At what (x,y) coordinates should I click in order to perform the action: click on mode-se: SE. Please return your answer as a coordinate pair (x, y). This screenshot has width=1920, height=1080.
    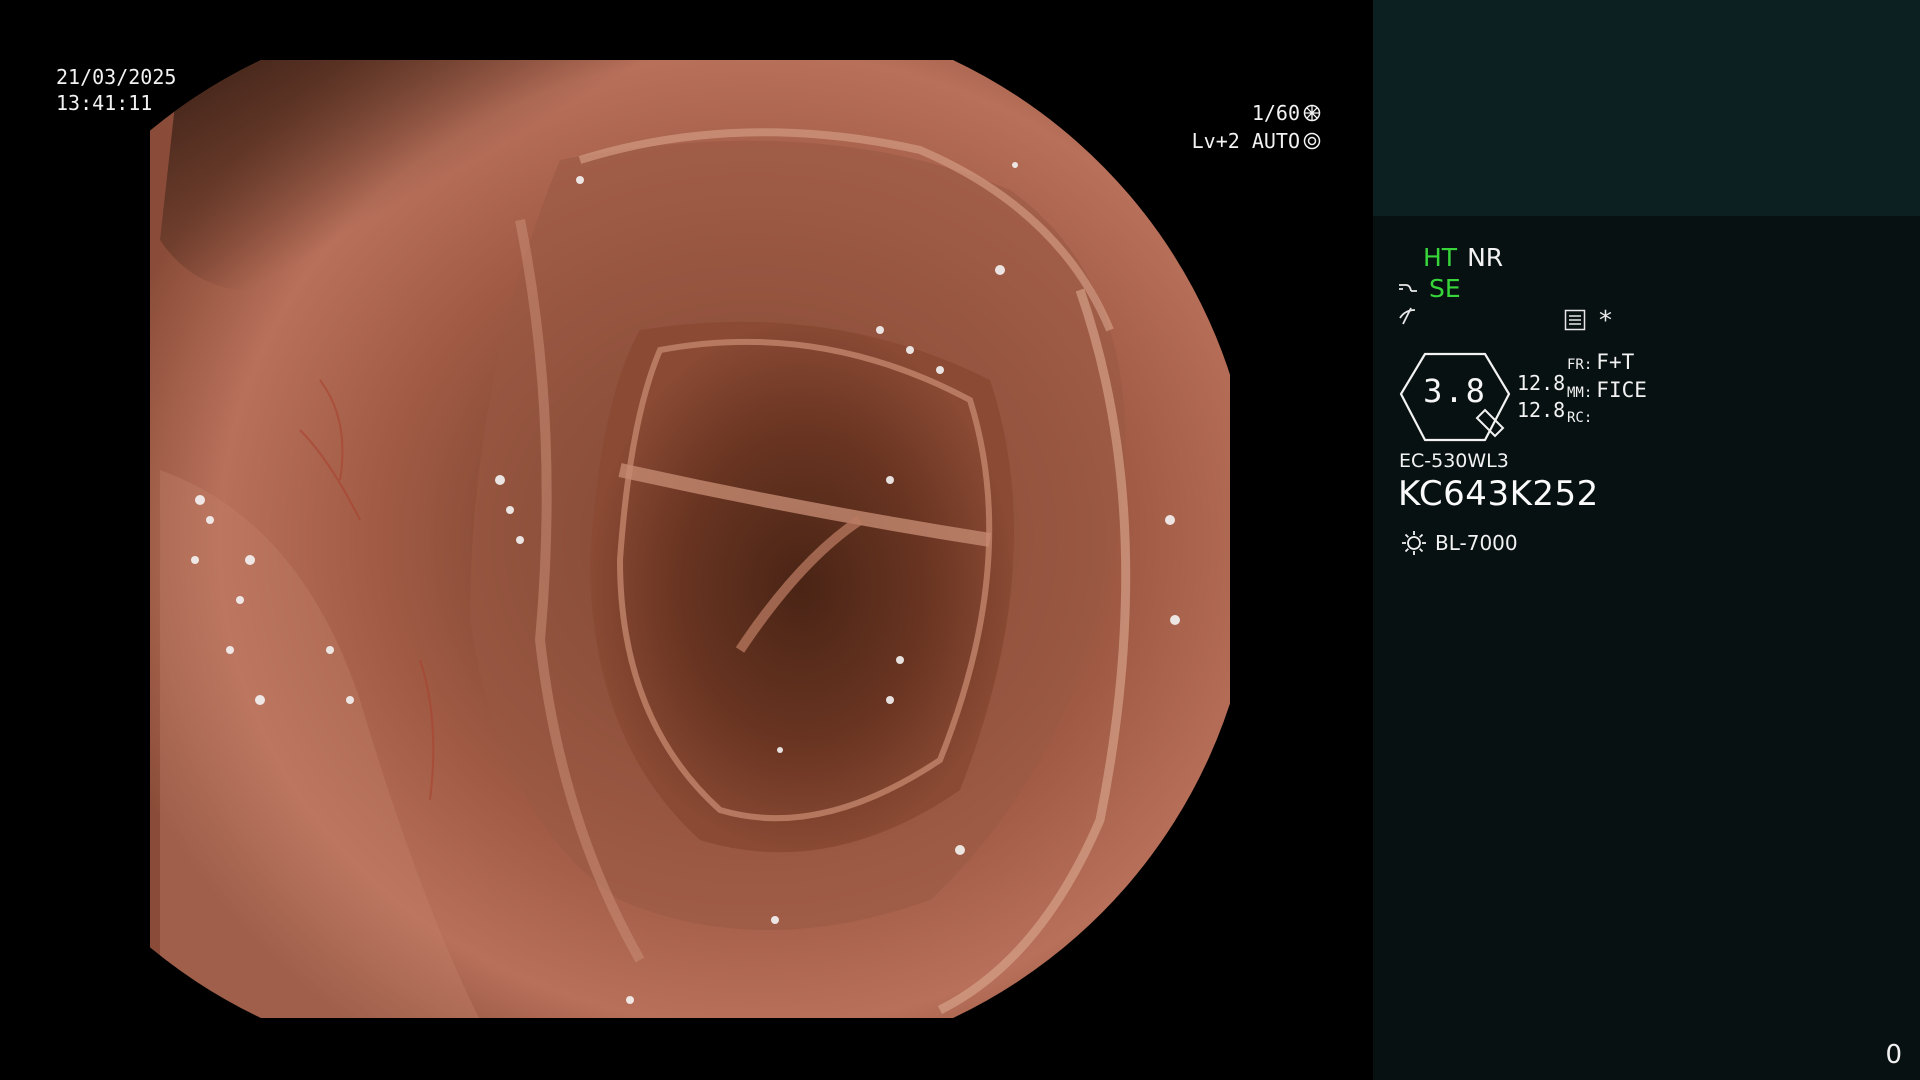
    Looking at the image, I should click on (1445, 288).